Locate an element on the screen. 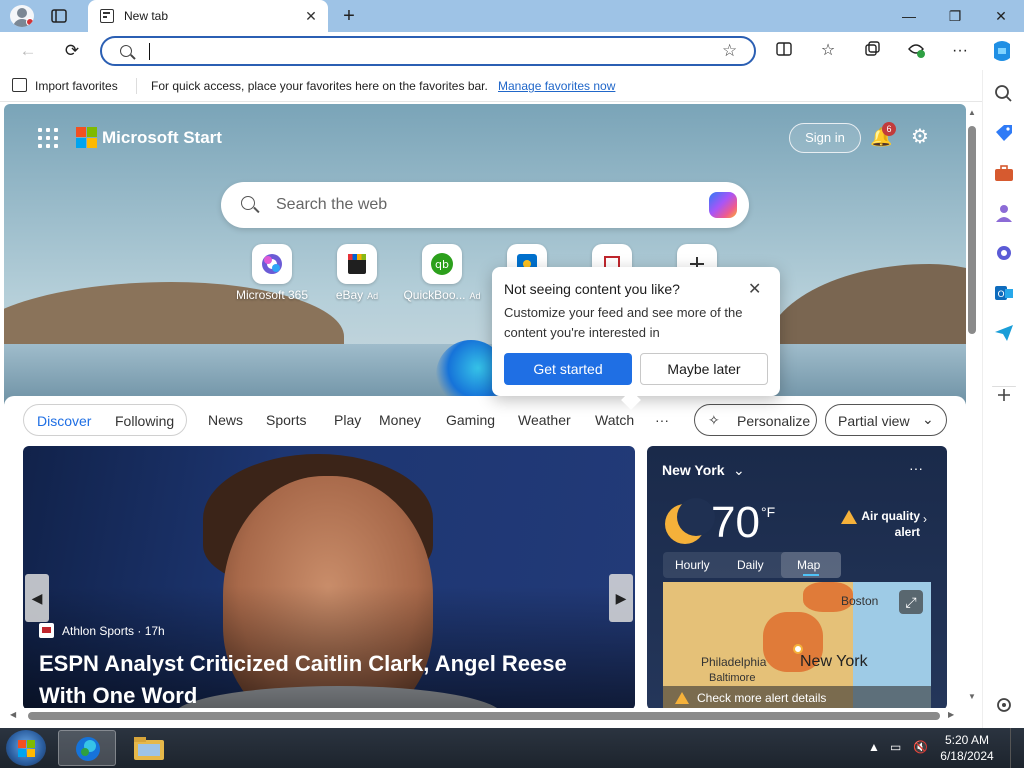 This screenshot has height=768, width=1024. temperature-unit: °F is located at coordinates (768, 512).